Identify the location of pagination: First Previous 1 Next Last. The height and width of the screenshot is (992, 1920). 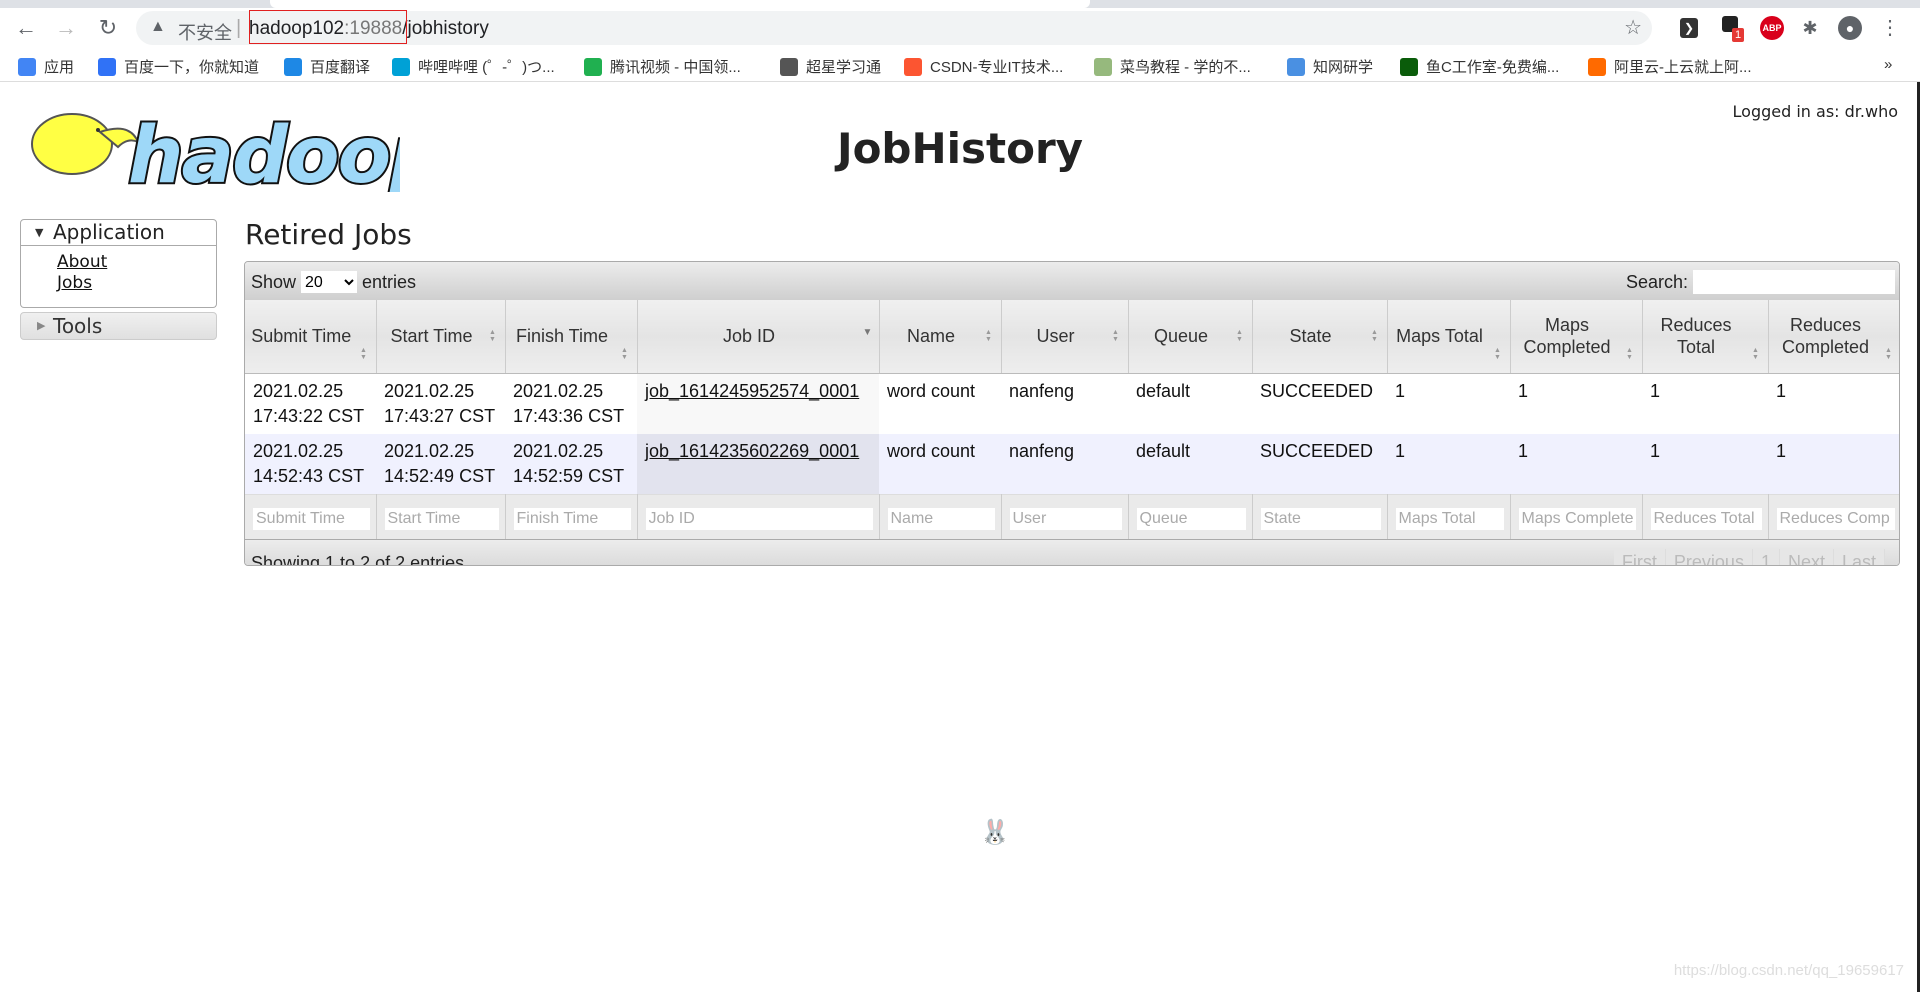
(1749, 557).